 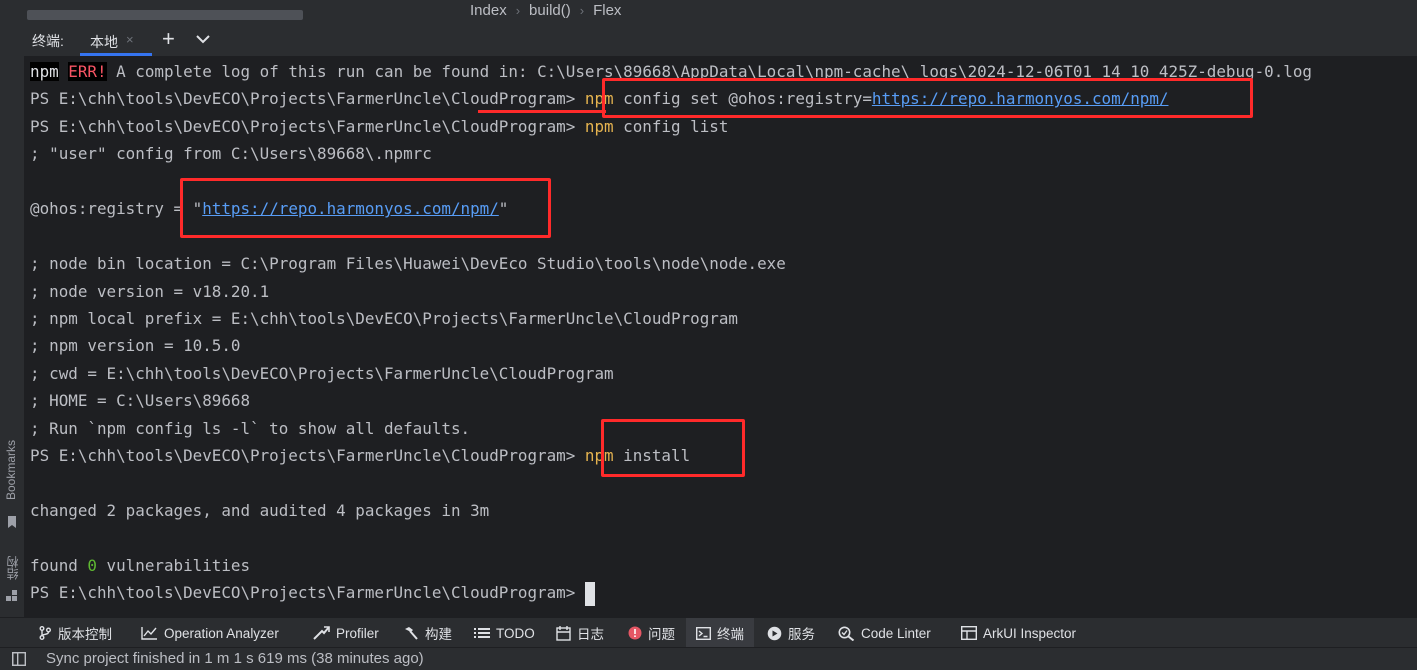 I want to click on inspector-icon, so click(x=969, y=633).